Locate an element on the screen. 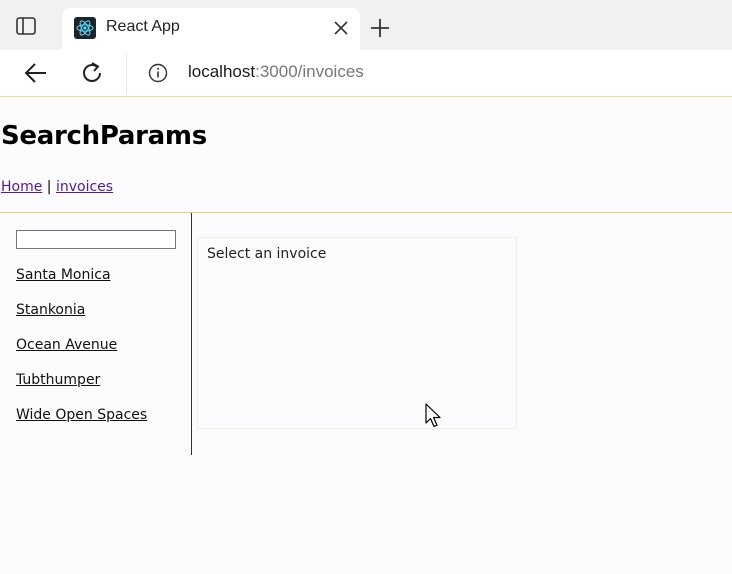 The image size is (732, 574). top-nav: Home | invoices is located at coordinates (57, 187).